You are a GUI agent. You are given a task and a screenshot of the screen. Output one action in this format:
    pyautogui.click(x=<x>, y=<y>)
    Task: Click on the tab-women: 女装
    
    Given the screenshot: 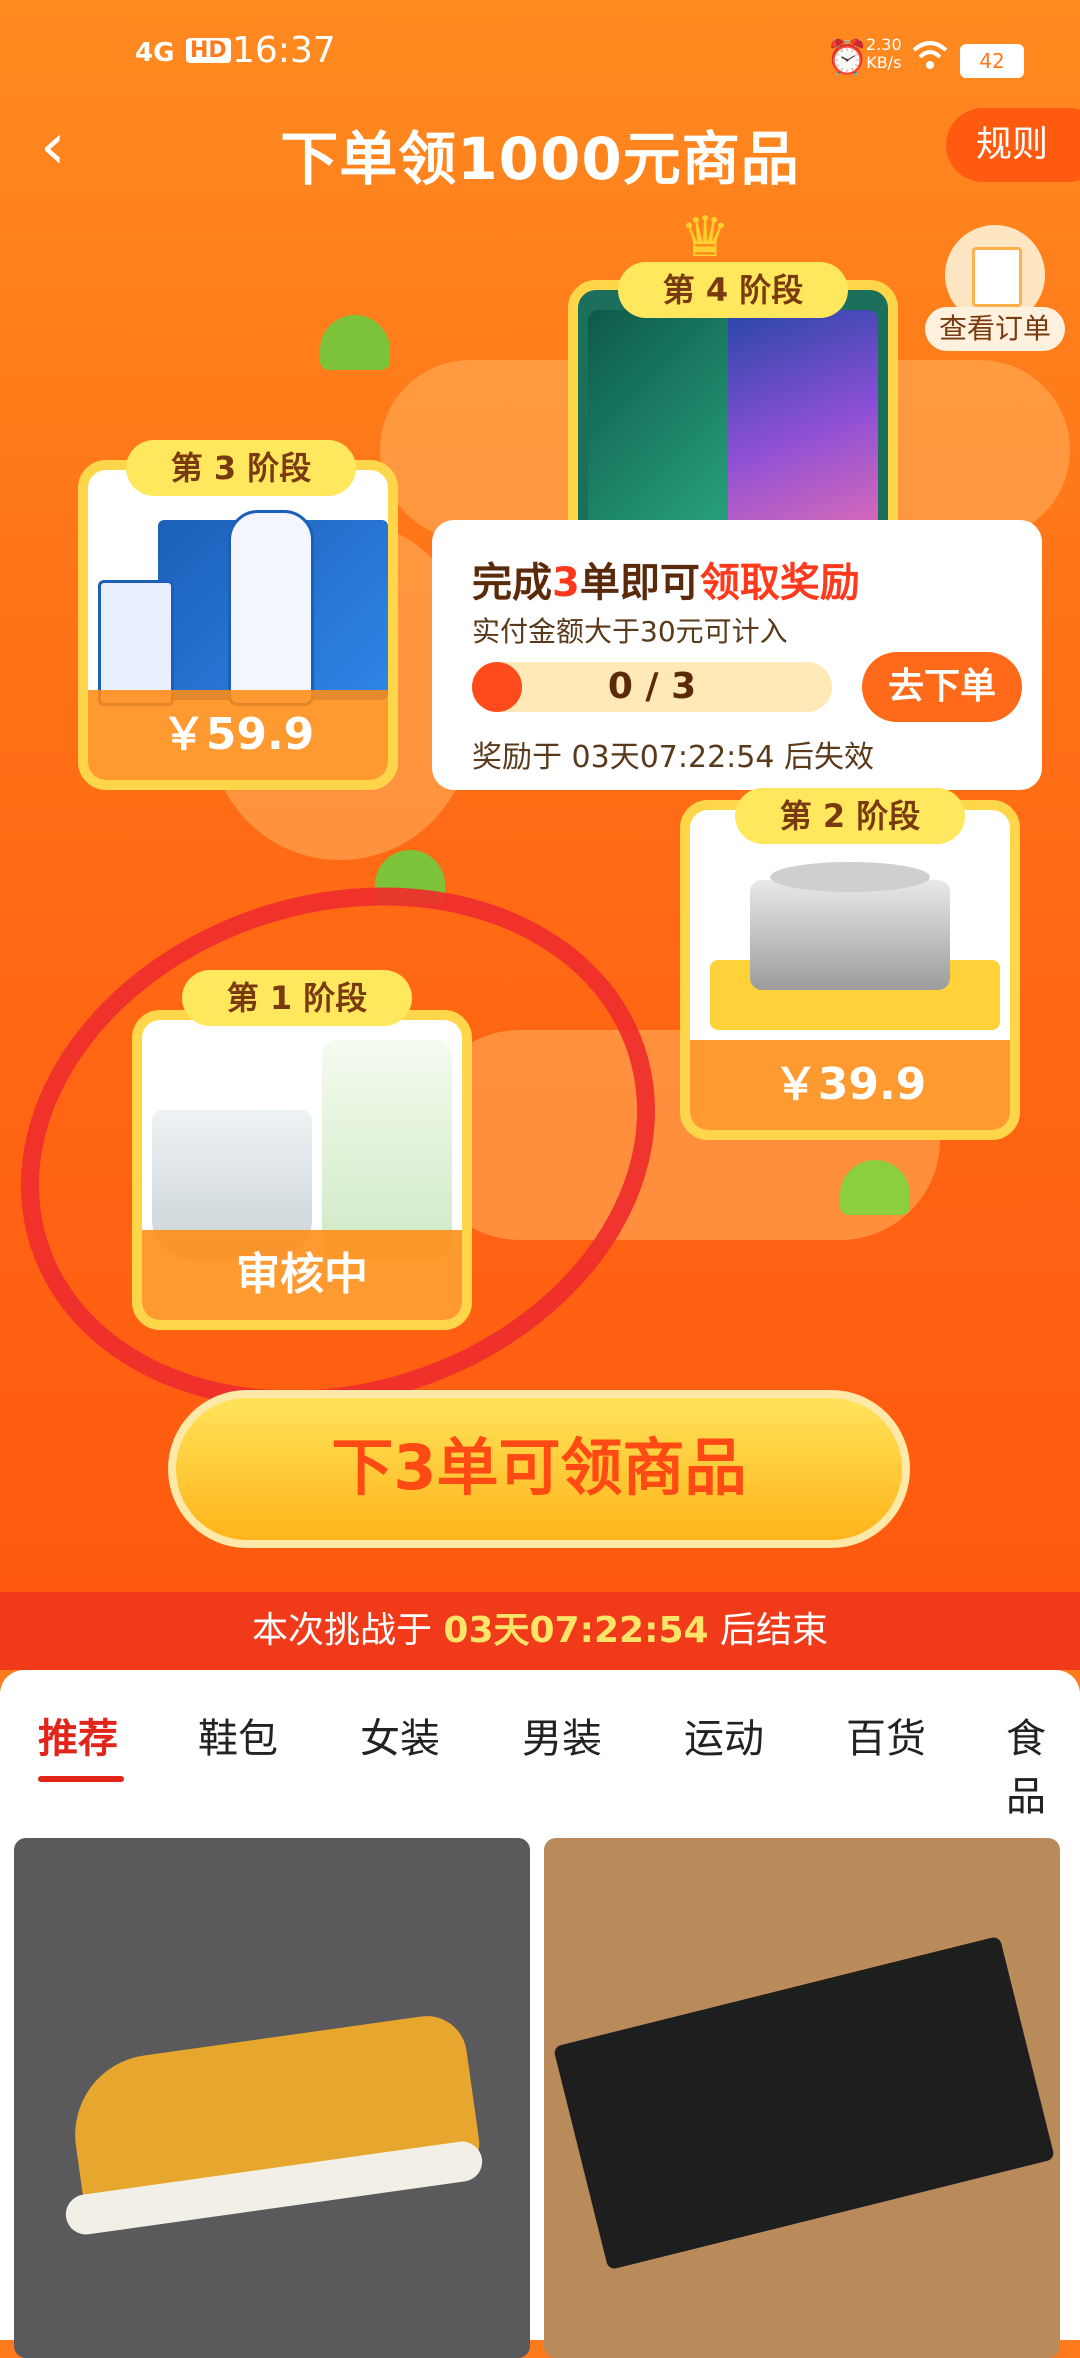 What is the action you would take?
    pyautogui.click(x=400, y=1735)
    